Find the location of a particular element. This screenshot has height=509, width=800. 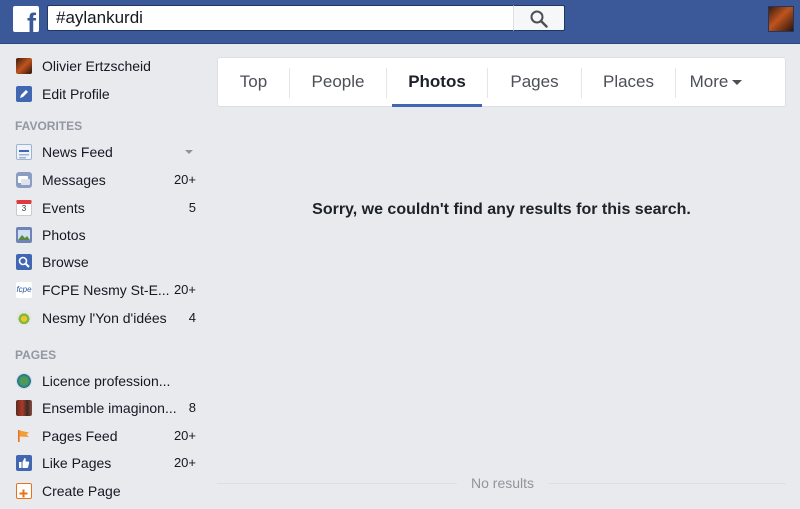

tab-photos: Photos is located at coordinates (437, 82).